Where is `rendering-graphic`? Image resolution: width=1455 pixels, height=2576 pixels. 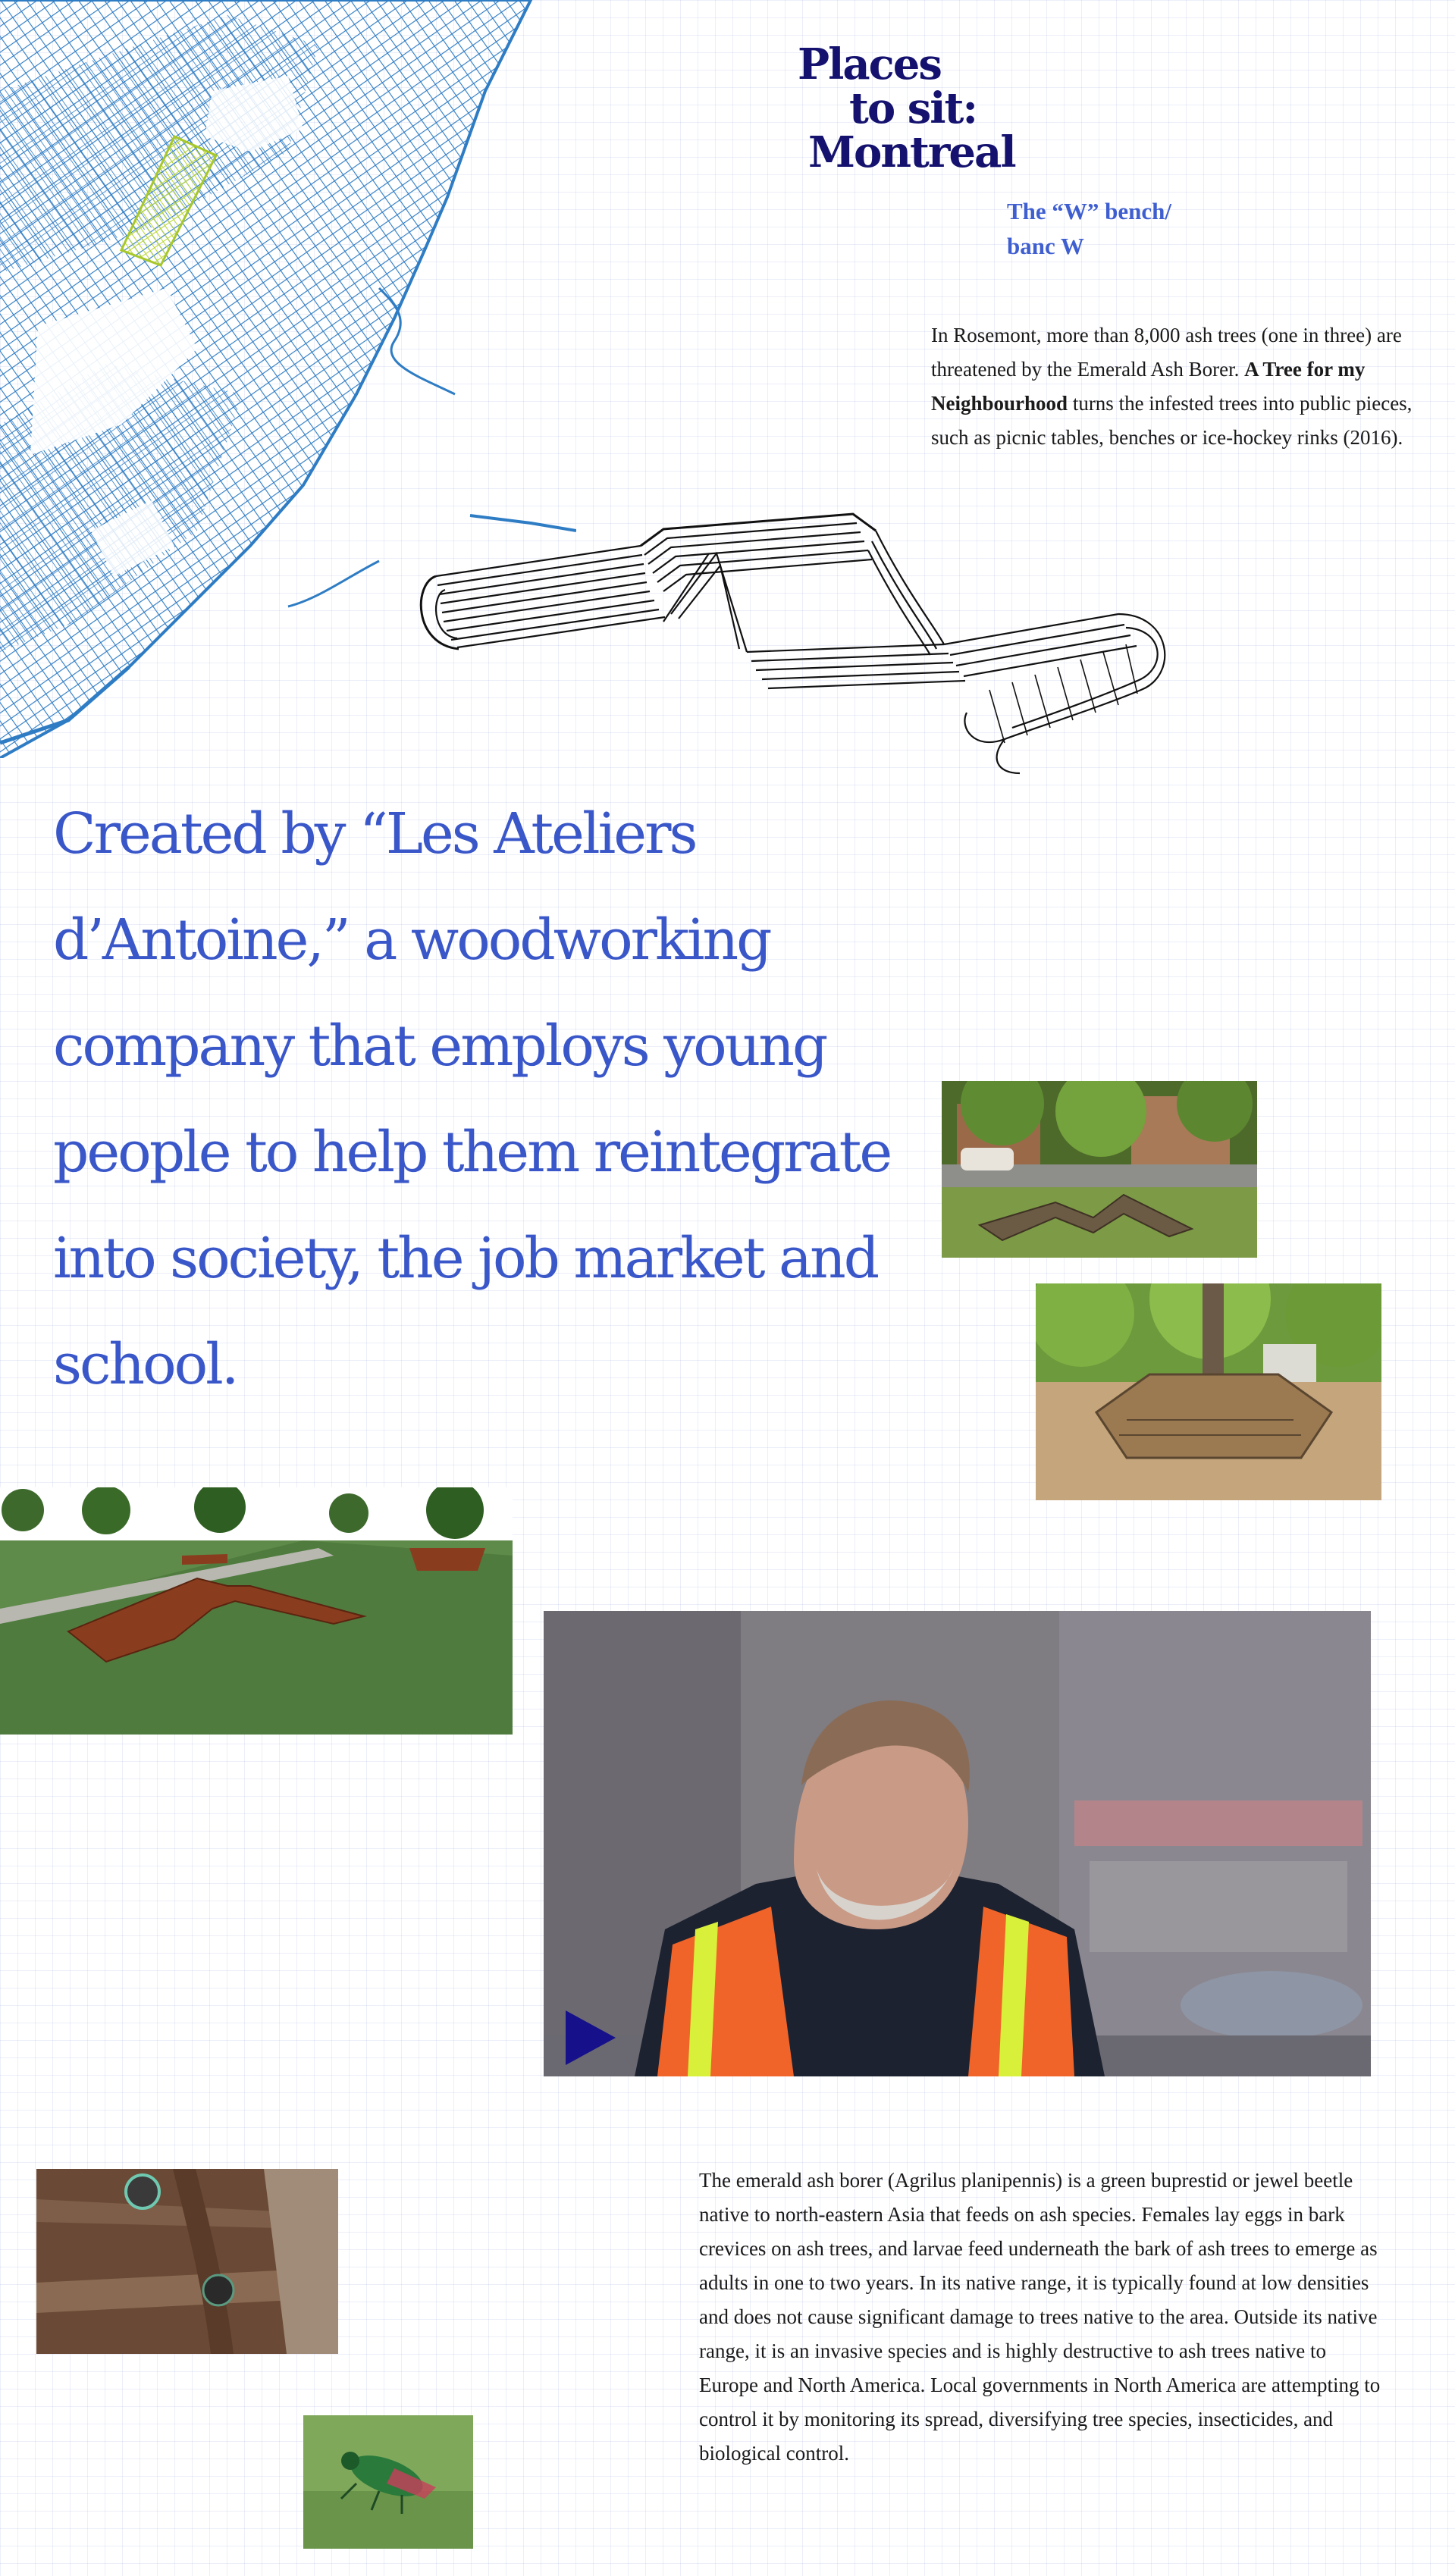 rendering-graphic is located at coordinates (257, 1611).